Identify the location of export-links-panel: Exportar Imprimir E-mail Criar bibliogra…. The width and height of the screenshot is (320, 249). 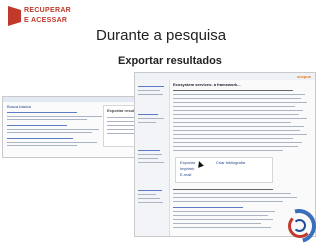
(224, 170).